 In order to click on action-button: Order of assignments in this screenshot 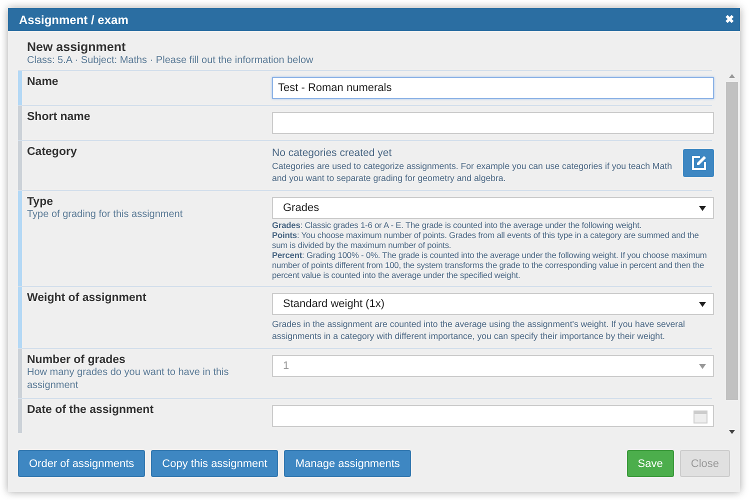, I will do `click(82, 463)`.